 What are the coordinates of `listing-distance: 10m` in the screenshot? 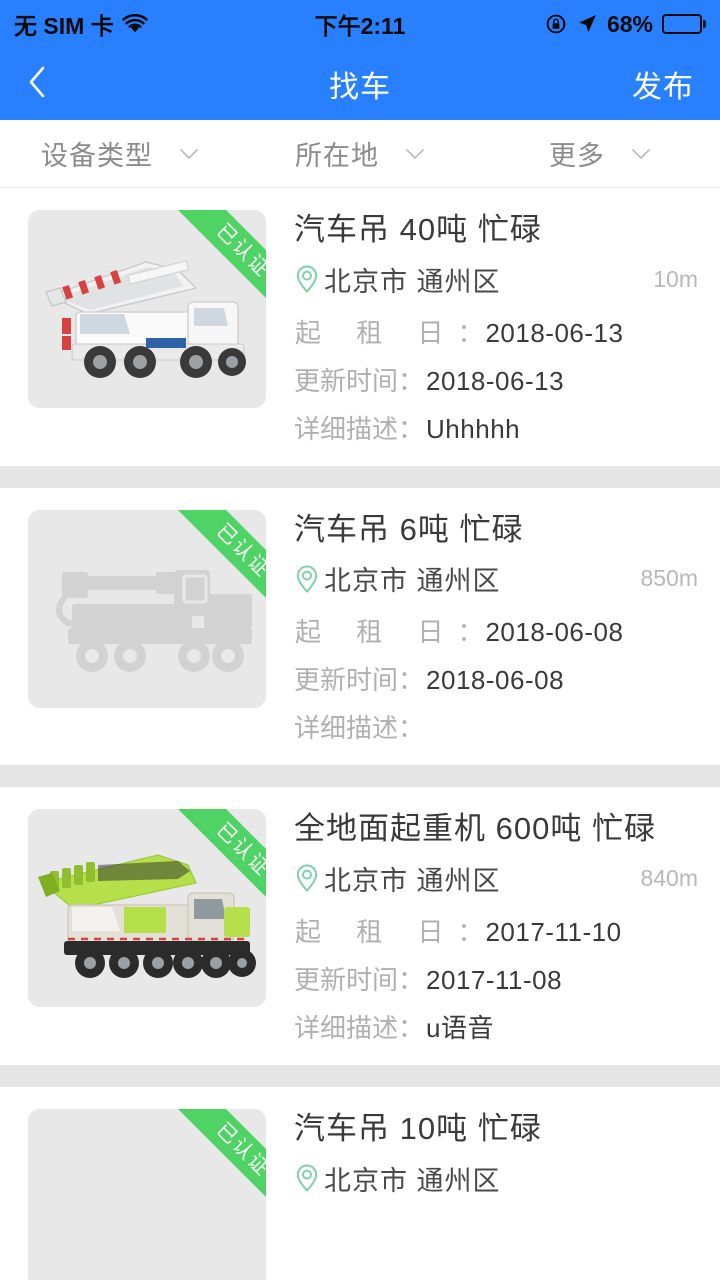 It's located at (675, 278).